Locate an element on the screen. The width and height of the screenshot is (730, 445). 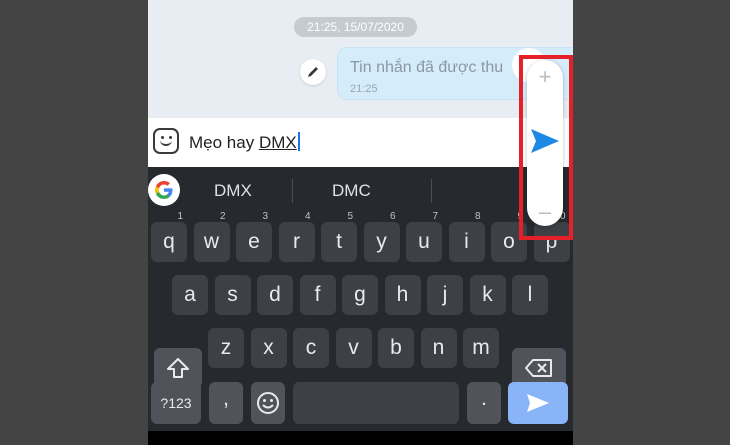
key-label: n is located at coordinates (438, 347).